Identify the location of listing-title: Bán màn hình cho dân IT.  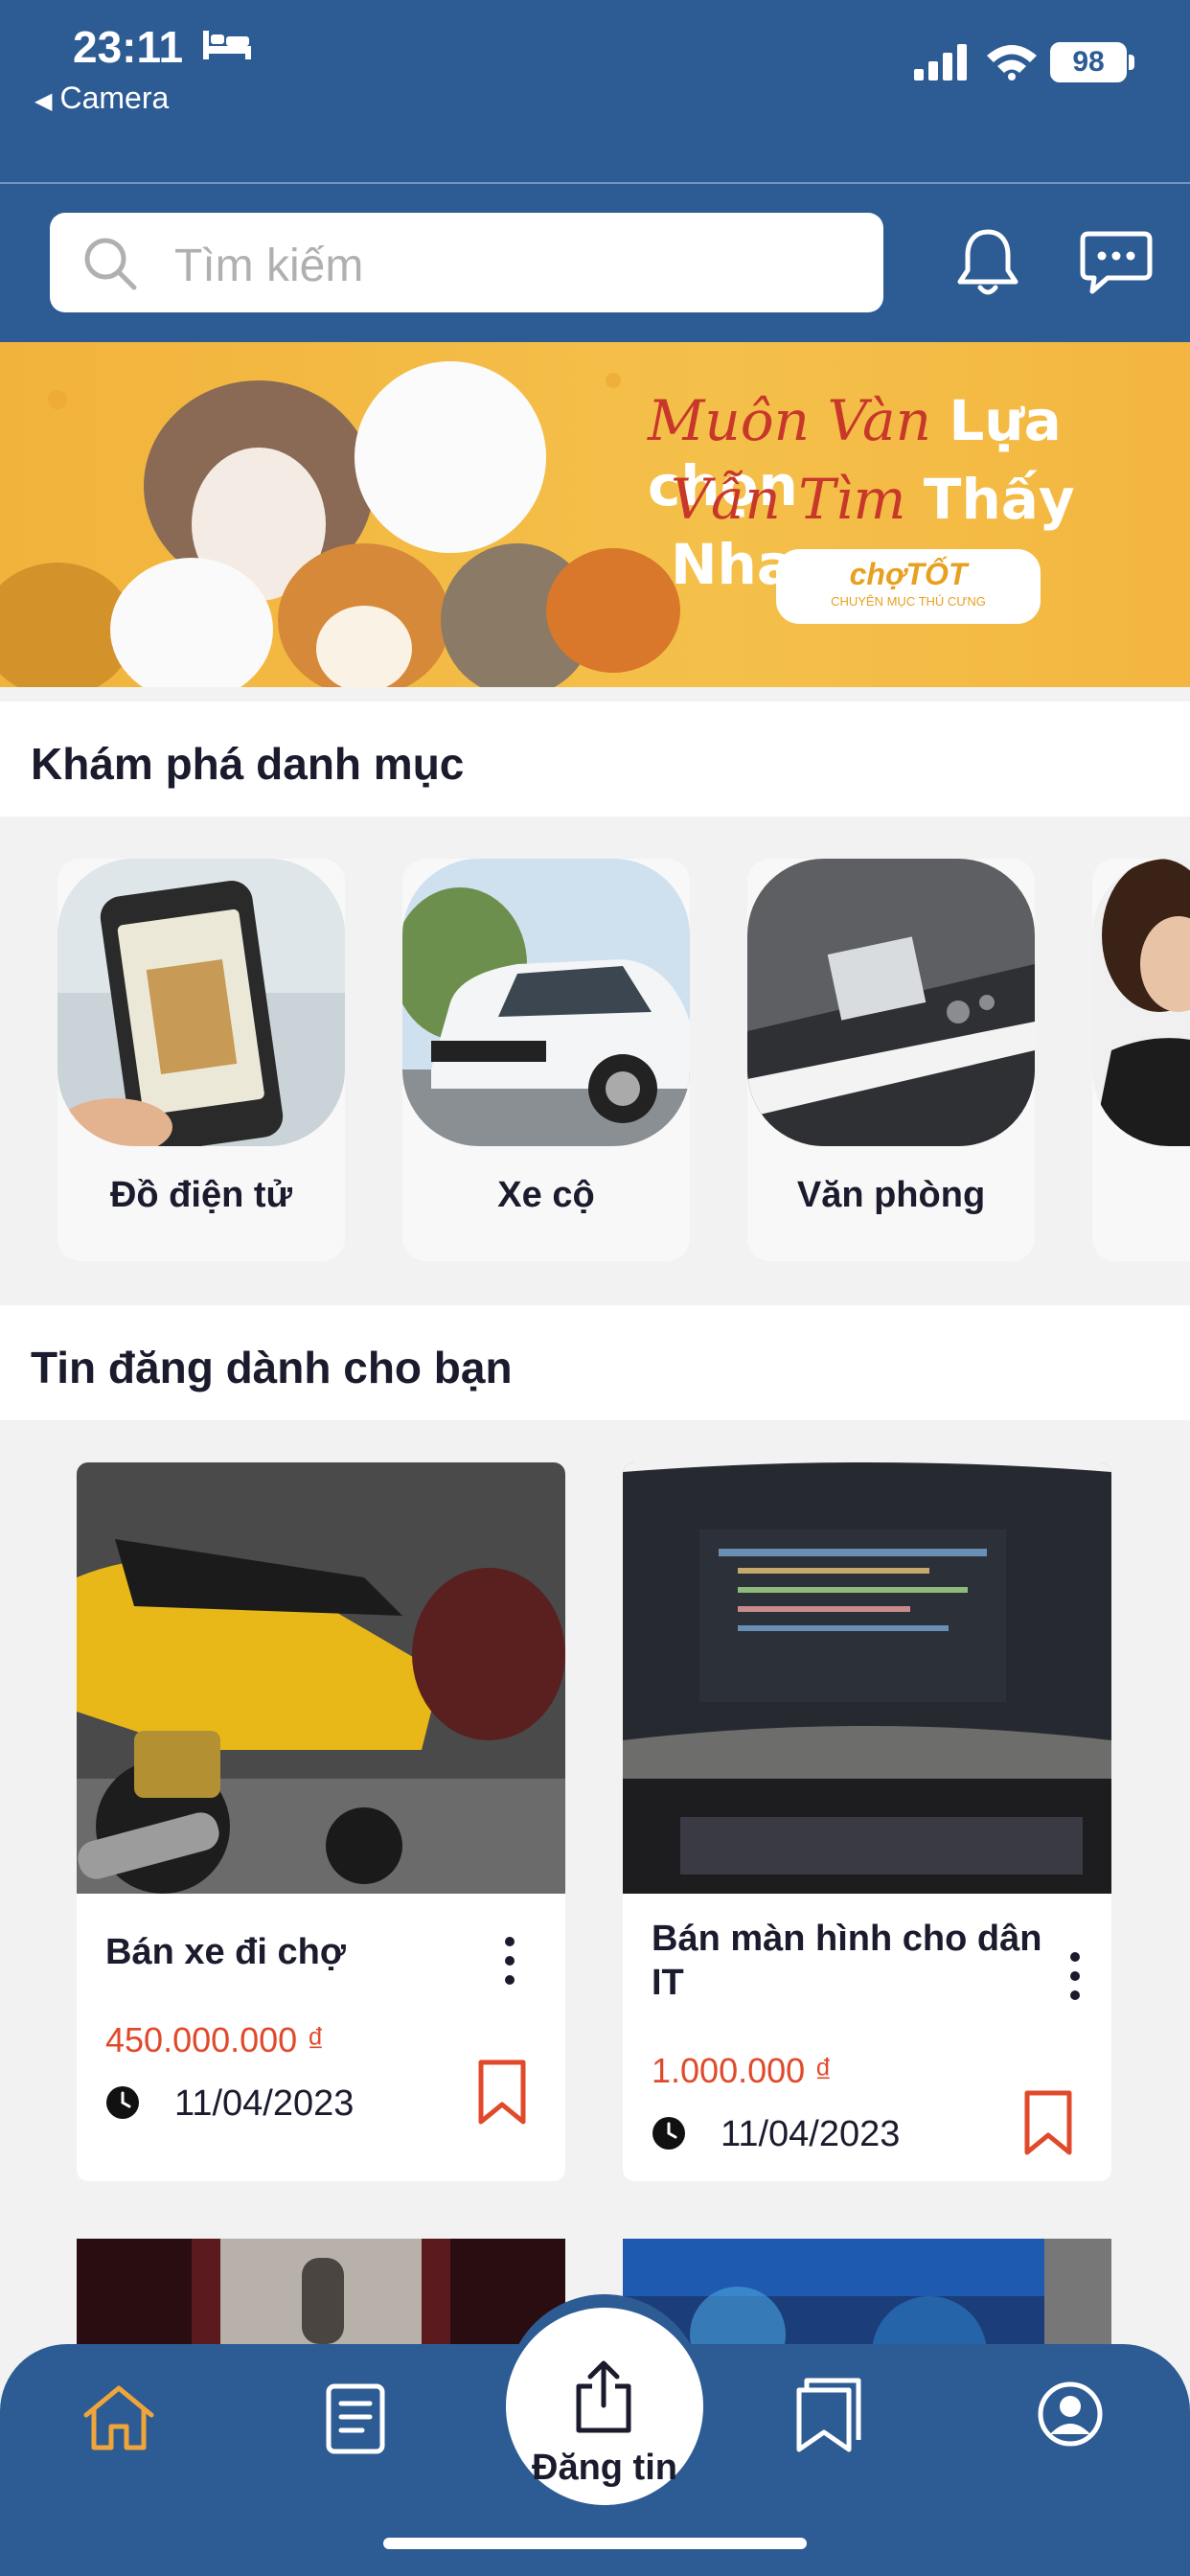
(847, 1961).